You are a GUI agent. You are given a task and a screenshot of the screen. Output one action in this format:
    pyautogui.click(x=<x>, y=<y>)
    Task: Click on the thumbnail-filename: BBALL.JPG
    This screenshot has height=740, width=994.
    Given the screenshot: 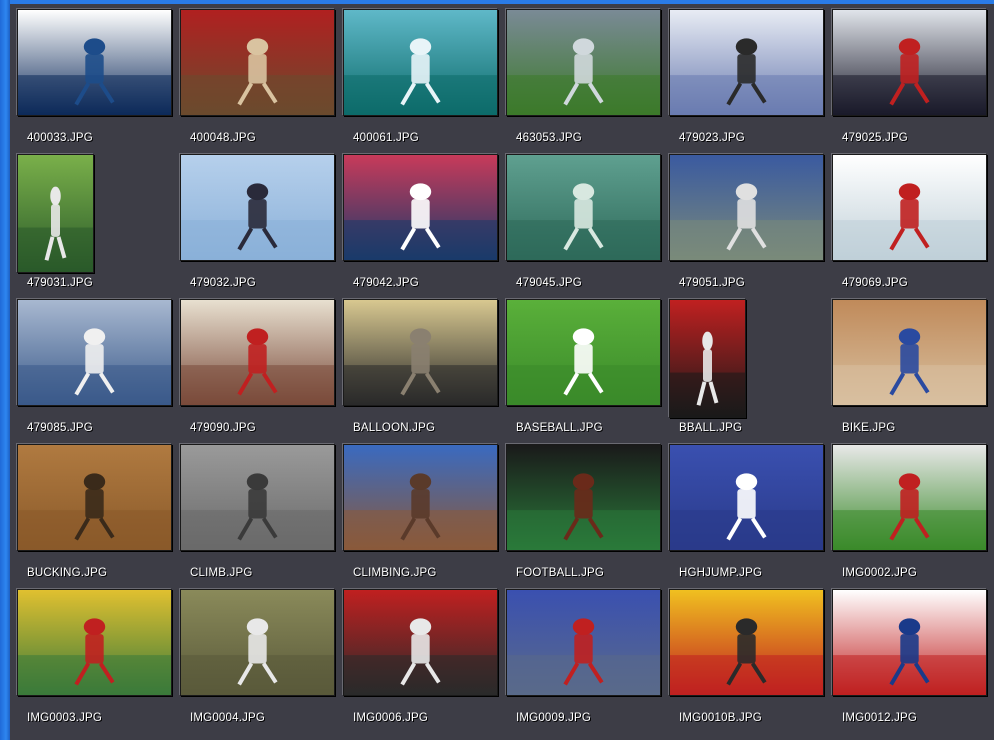 What is the action you would take?
    pyautogui.click(x=711, y=428)
    